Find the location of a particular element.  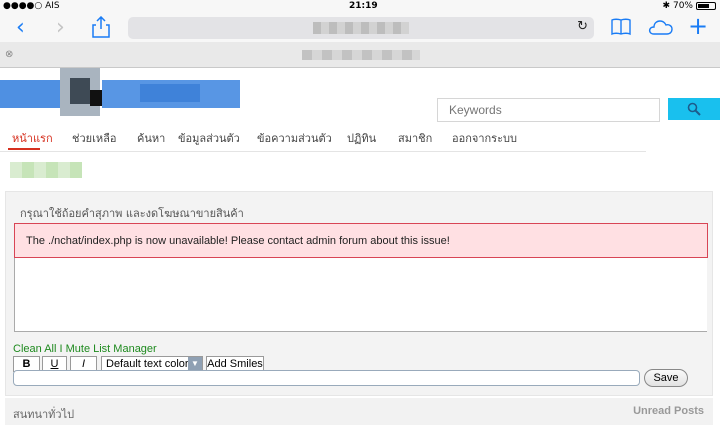

nav-item-profile: ข้อมูลส่วนตัว is located at coordinates (209, 138).